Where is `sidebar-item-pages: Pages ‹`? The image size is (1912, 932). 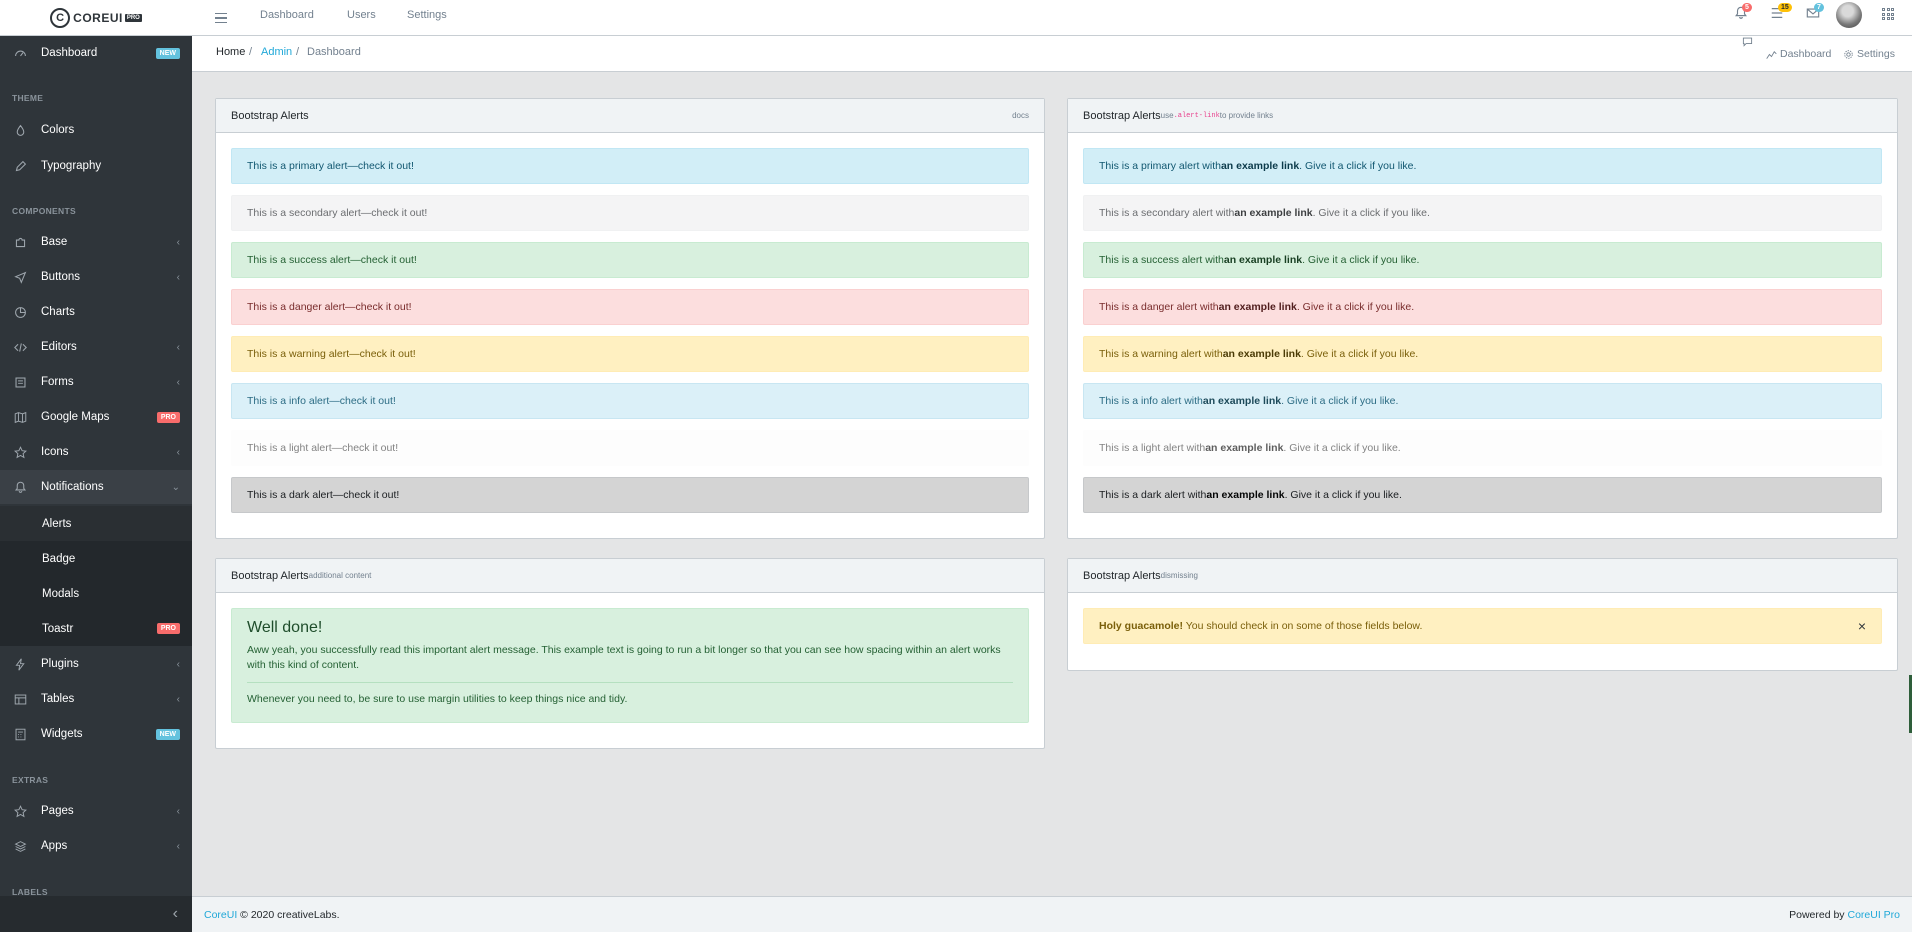
sidebar-item-pages: Pages ‹ is located at coordinates (96, 811).